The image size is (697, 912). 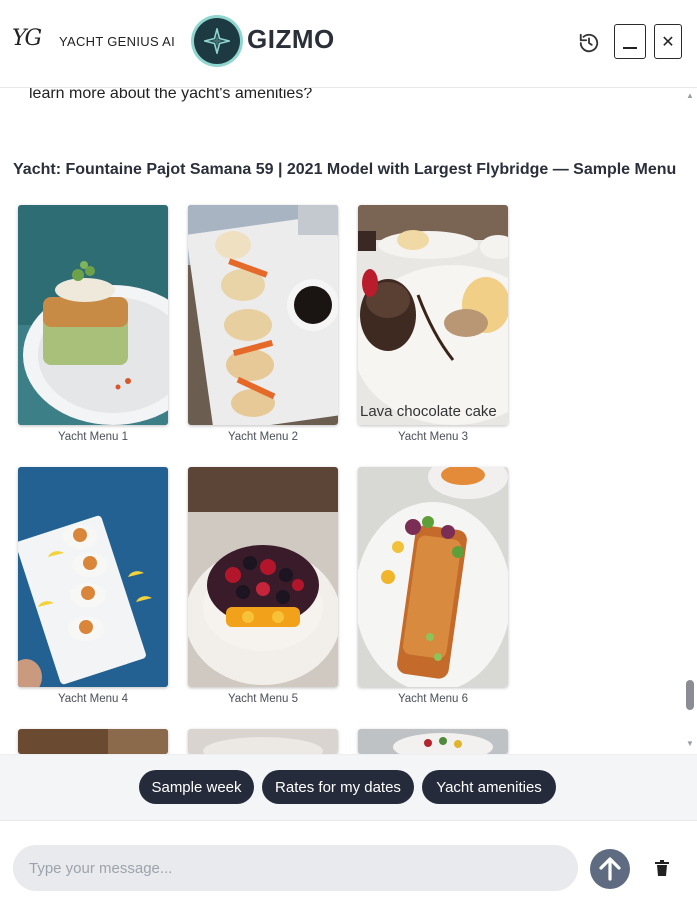 I want to click on gallery-item: Yacht Menu 1, so click(x=93, y=324).